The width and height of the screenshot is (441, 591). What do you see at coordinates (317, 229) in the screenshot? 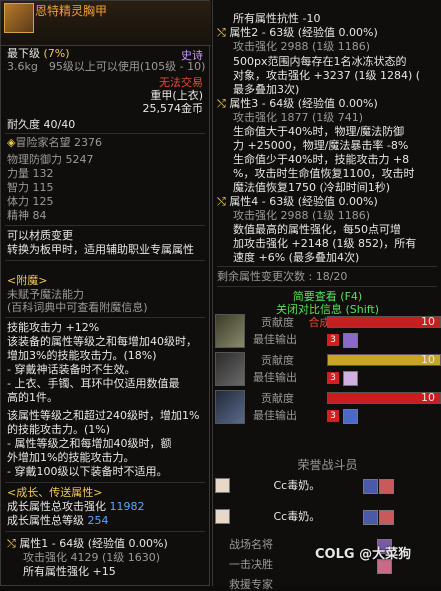
I see `attr4-desc: 数值最高的属性强化，每50点可增` at bounding box center [317, 229].